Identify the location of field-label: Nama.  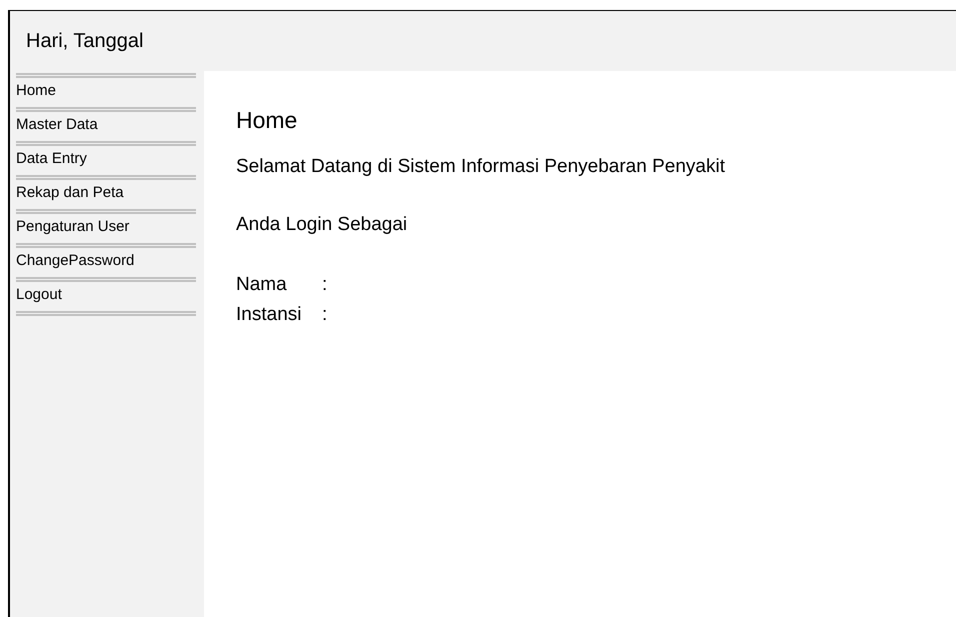
(262, 285).